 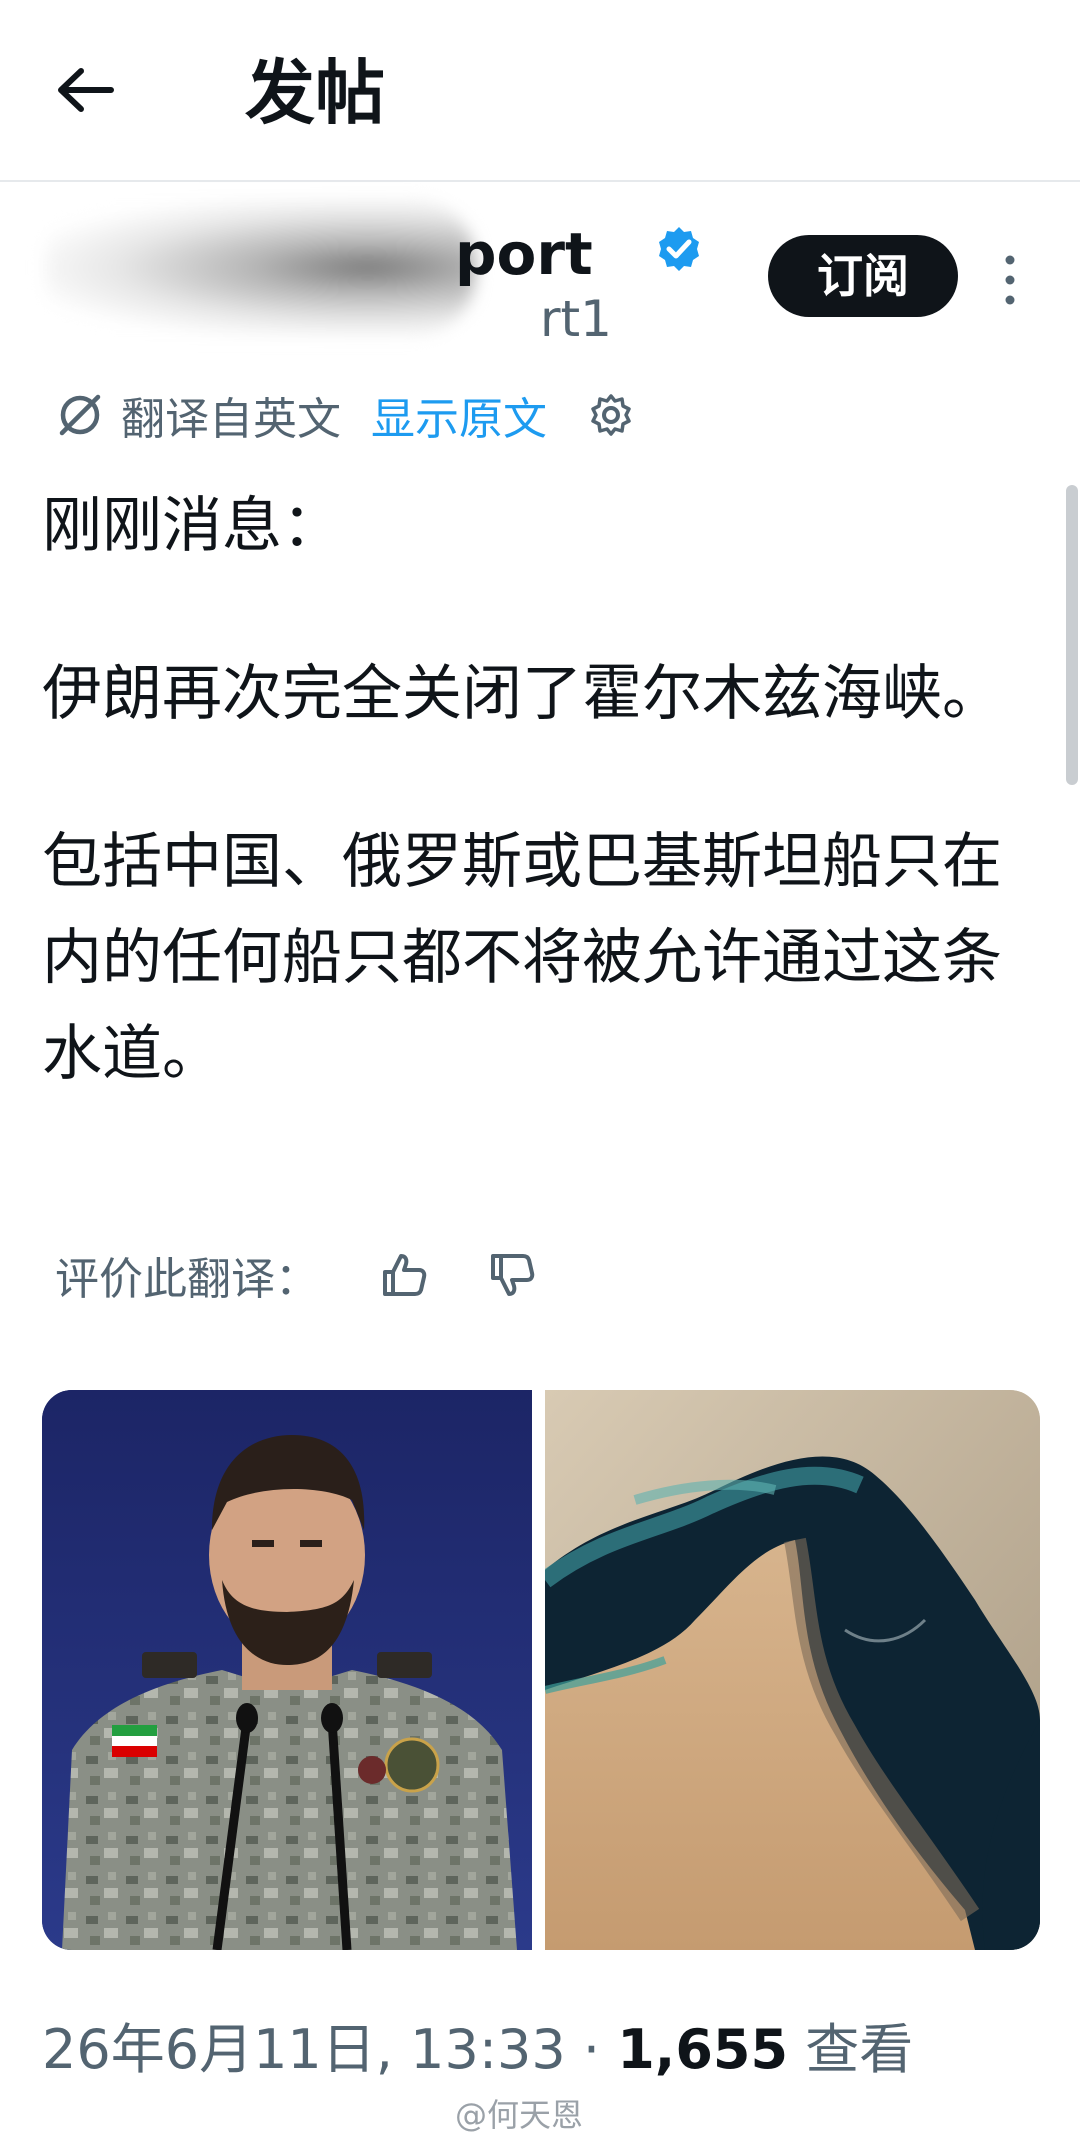 What do you see at coordinates (512, 1275) in the screenshot?
I see `thumbs-down-icon` at bounding box center [512, 1275].